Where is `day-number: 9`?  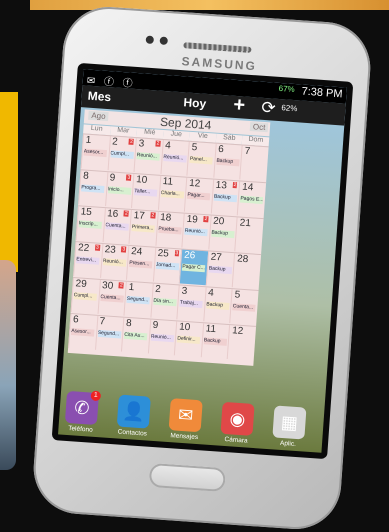 day-number: 9 is located at coordinates (155, 325).